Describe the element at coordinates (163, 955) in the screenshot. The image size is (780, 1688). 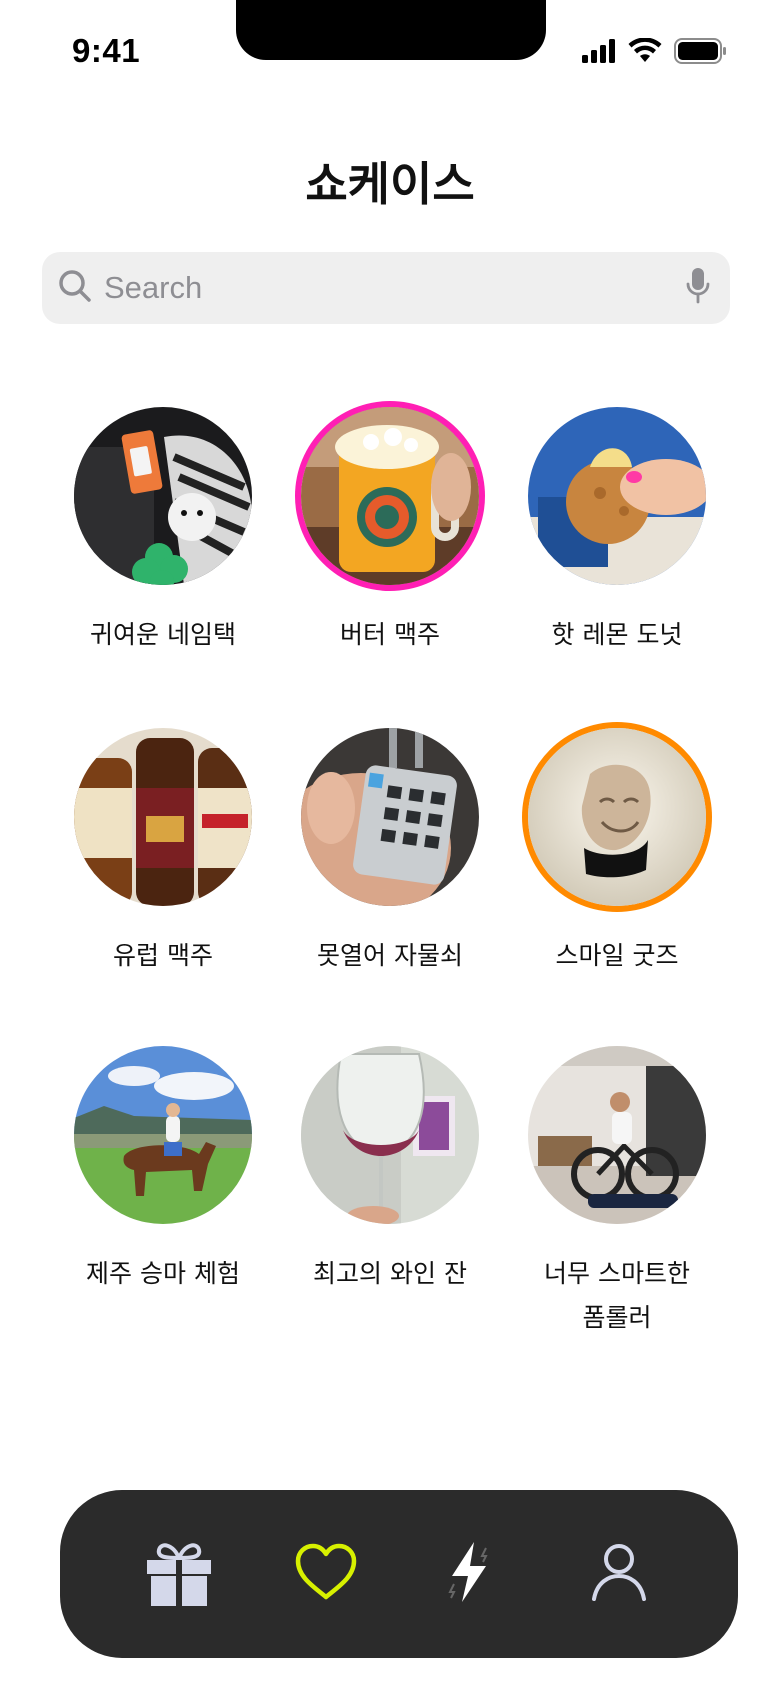
I see `item-label: 유럽 맥주` at that location.